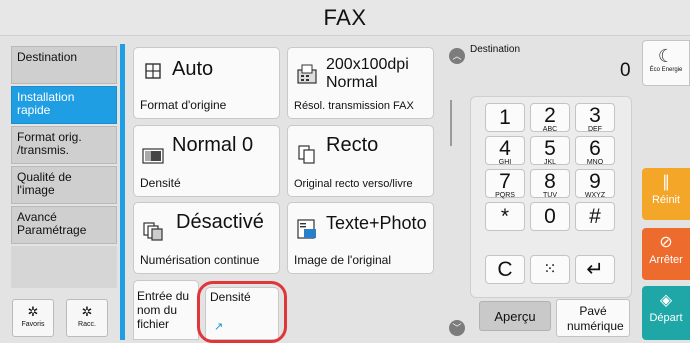 The width and height of the screenshot is (690, 343). What do you see at coordinates (160, 183) in the screenshot?
I see `density-label: Densité` at bounding box center [160, 183].